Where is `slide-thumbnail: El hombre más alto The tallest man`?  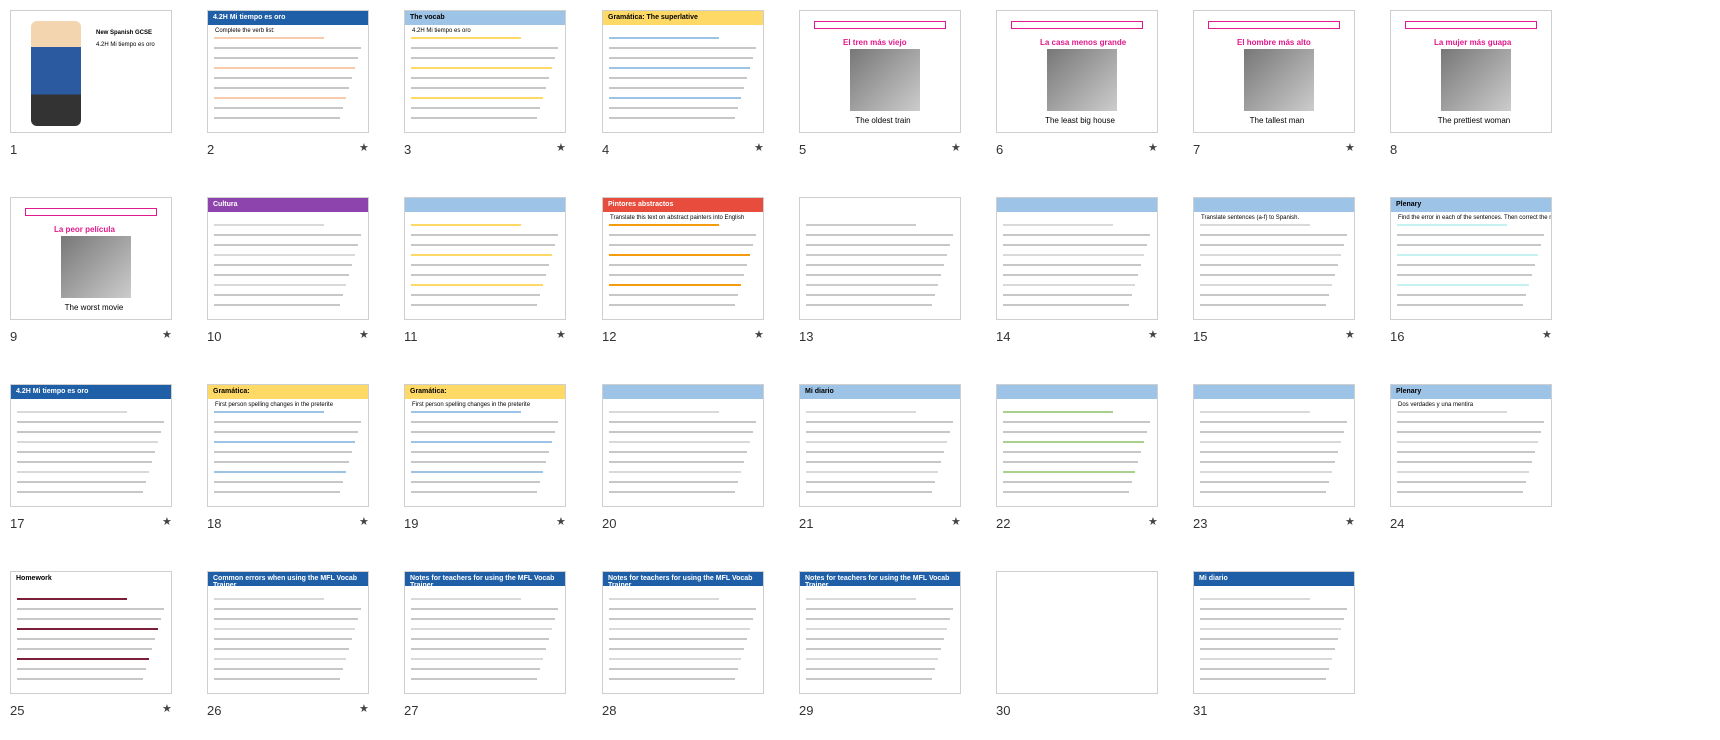 slide-thumbnail: El hombre más alto The tallest man is located at coordinates (1274, 71).